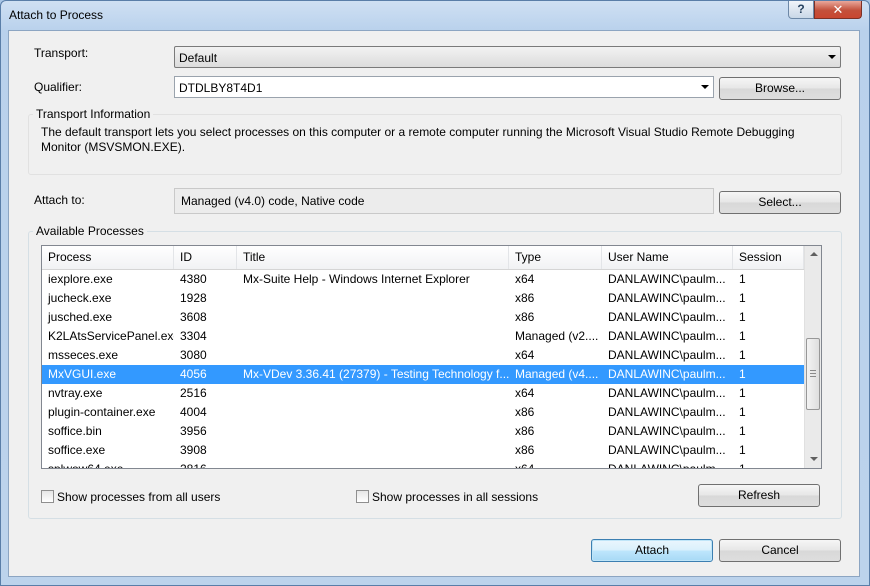 The height and width of the screenshot is (586, 870). I want to click on table-row: nvtray.exe 2516 x64 DANLAWINC\paulm... 1, so click(423, 393).